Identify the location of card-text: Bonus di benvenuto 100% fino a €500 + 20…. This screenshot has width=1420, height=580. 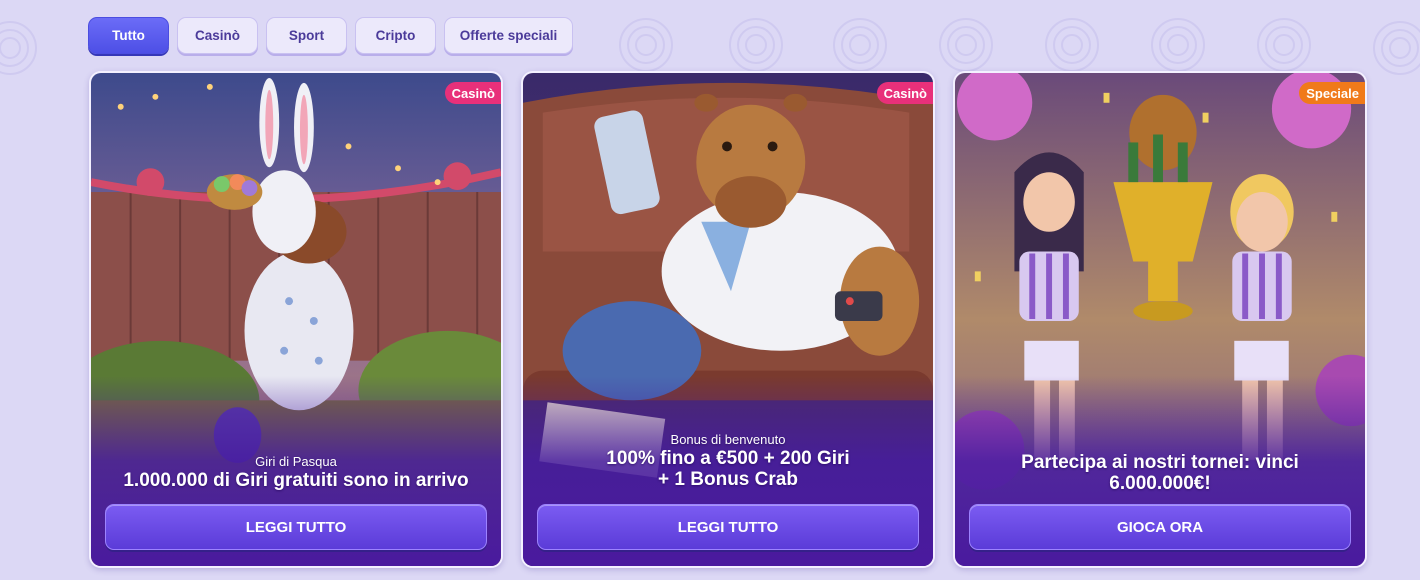
(728, 461).